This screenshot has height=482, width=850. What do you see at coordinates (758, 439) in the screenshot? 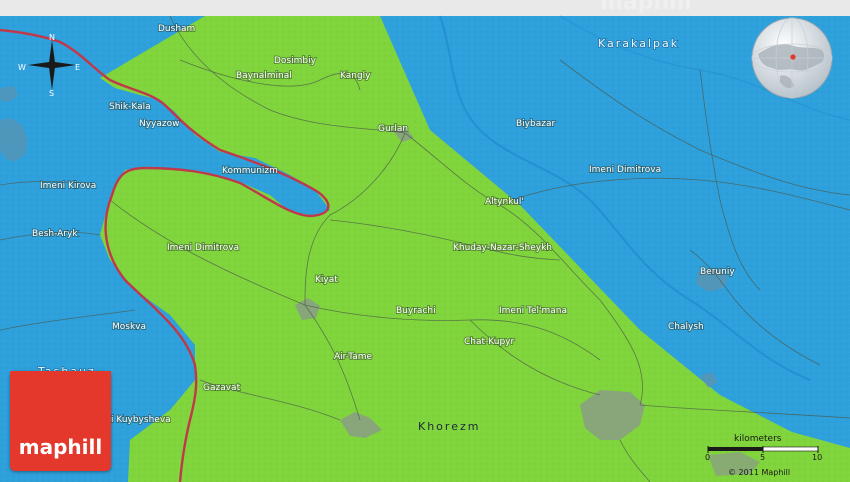
I see `scale-title: kilometers` at bounding box center [758, 439].